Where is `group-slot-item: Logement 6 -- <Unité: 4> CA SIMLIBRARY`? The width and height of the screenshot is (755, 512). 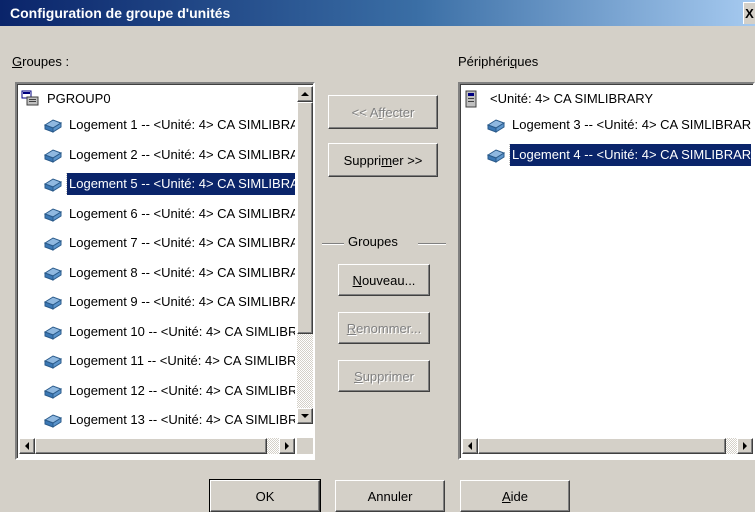 group-slot-item: Logement 6 -- <Unité: 4> CA SIMLIBRARY is located at coordinates (169, 214).